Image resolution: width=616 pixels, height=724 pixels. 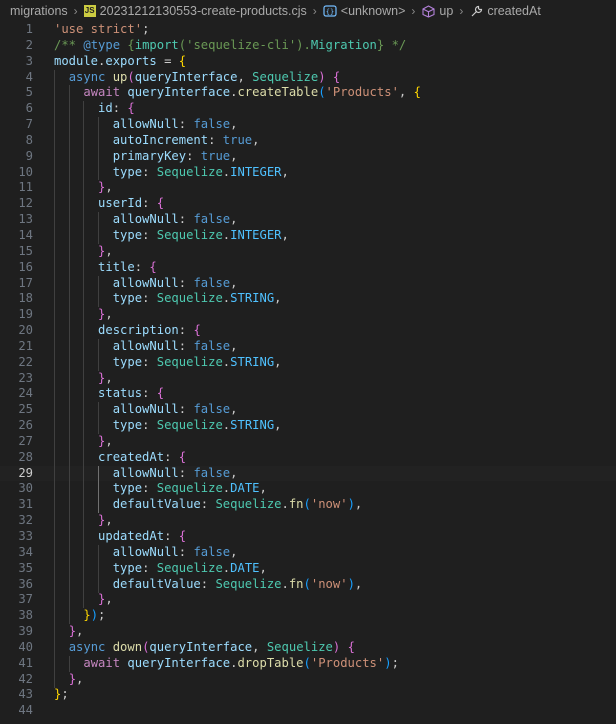 What do you see at coordinates (87, 646) in the screenshot?
I see `code-token: async` at bounding box center [87, 646].